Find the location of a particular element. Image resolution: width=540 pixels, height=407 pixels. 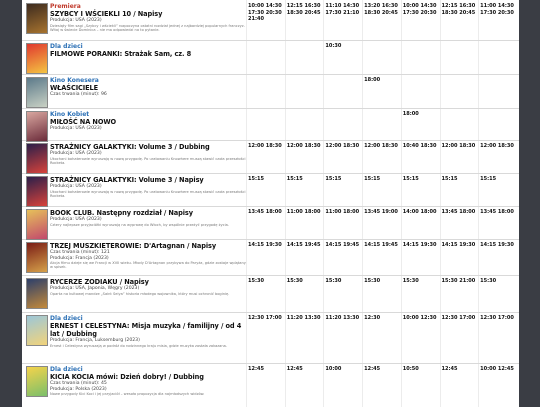

showtime-line: 11:00 14:30 is located at coordinates (499, 6).